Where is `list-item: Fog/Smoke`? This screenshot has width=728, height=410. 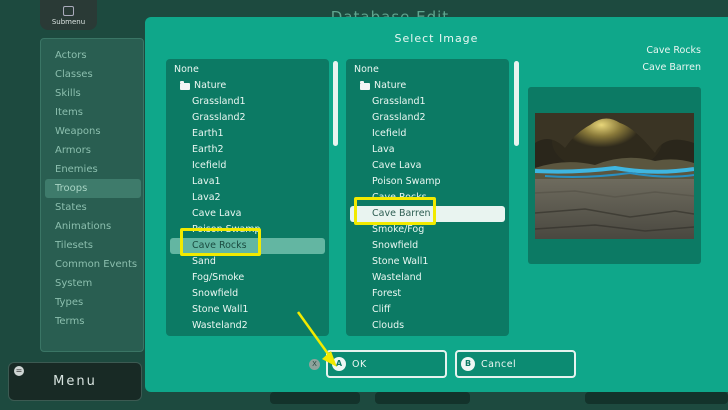
list-item: Fog/Smoke is located at coordinates (247, 278).